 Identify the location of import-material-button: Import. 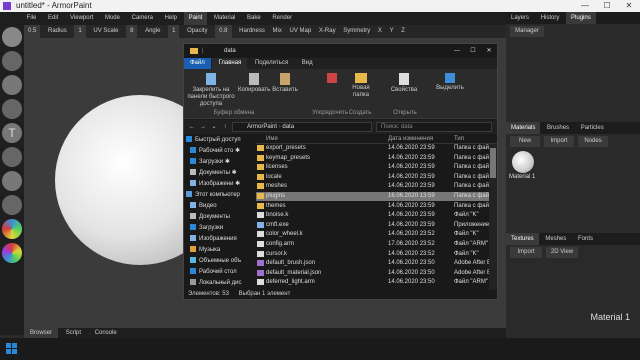
(559, 141).